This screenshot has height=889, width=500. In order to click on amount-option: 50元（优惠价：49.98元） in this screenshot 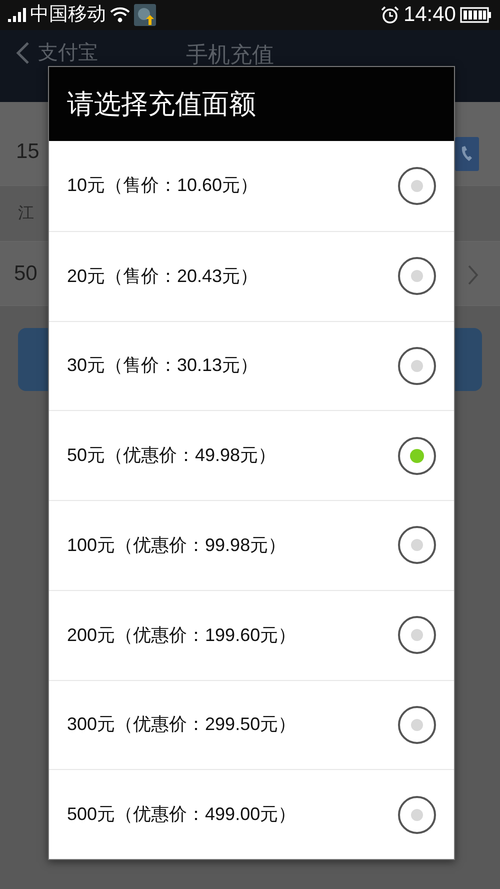, I will do `click(251, 455)`.